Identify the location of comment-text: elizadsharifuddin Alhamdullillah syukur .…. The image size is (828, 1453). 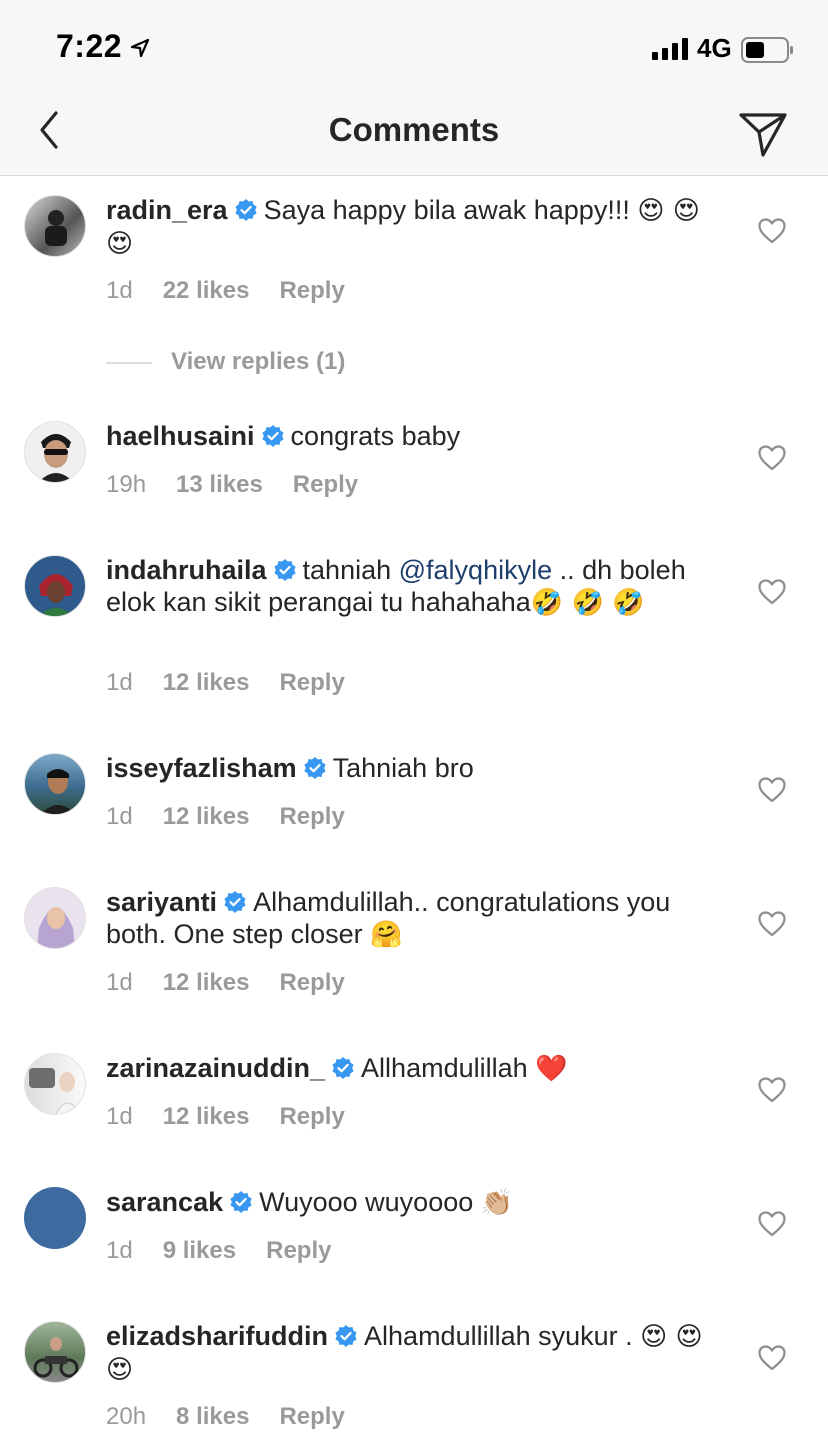
(411, 1353).